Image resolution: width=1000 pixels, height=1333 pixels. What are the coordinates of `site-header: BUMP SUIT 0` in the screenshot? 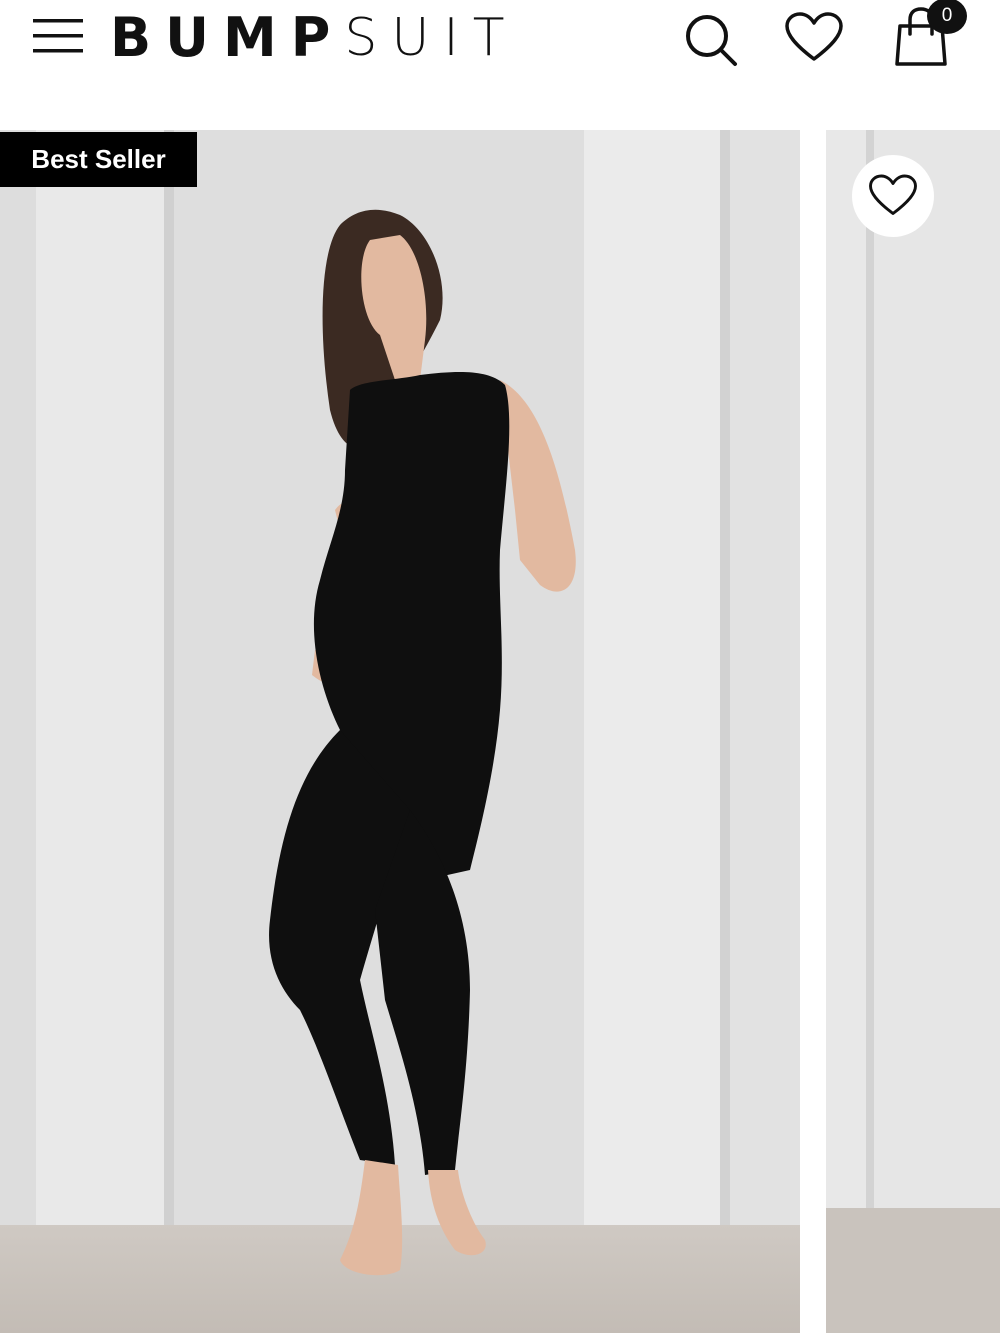 It's located at (500, 65).